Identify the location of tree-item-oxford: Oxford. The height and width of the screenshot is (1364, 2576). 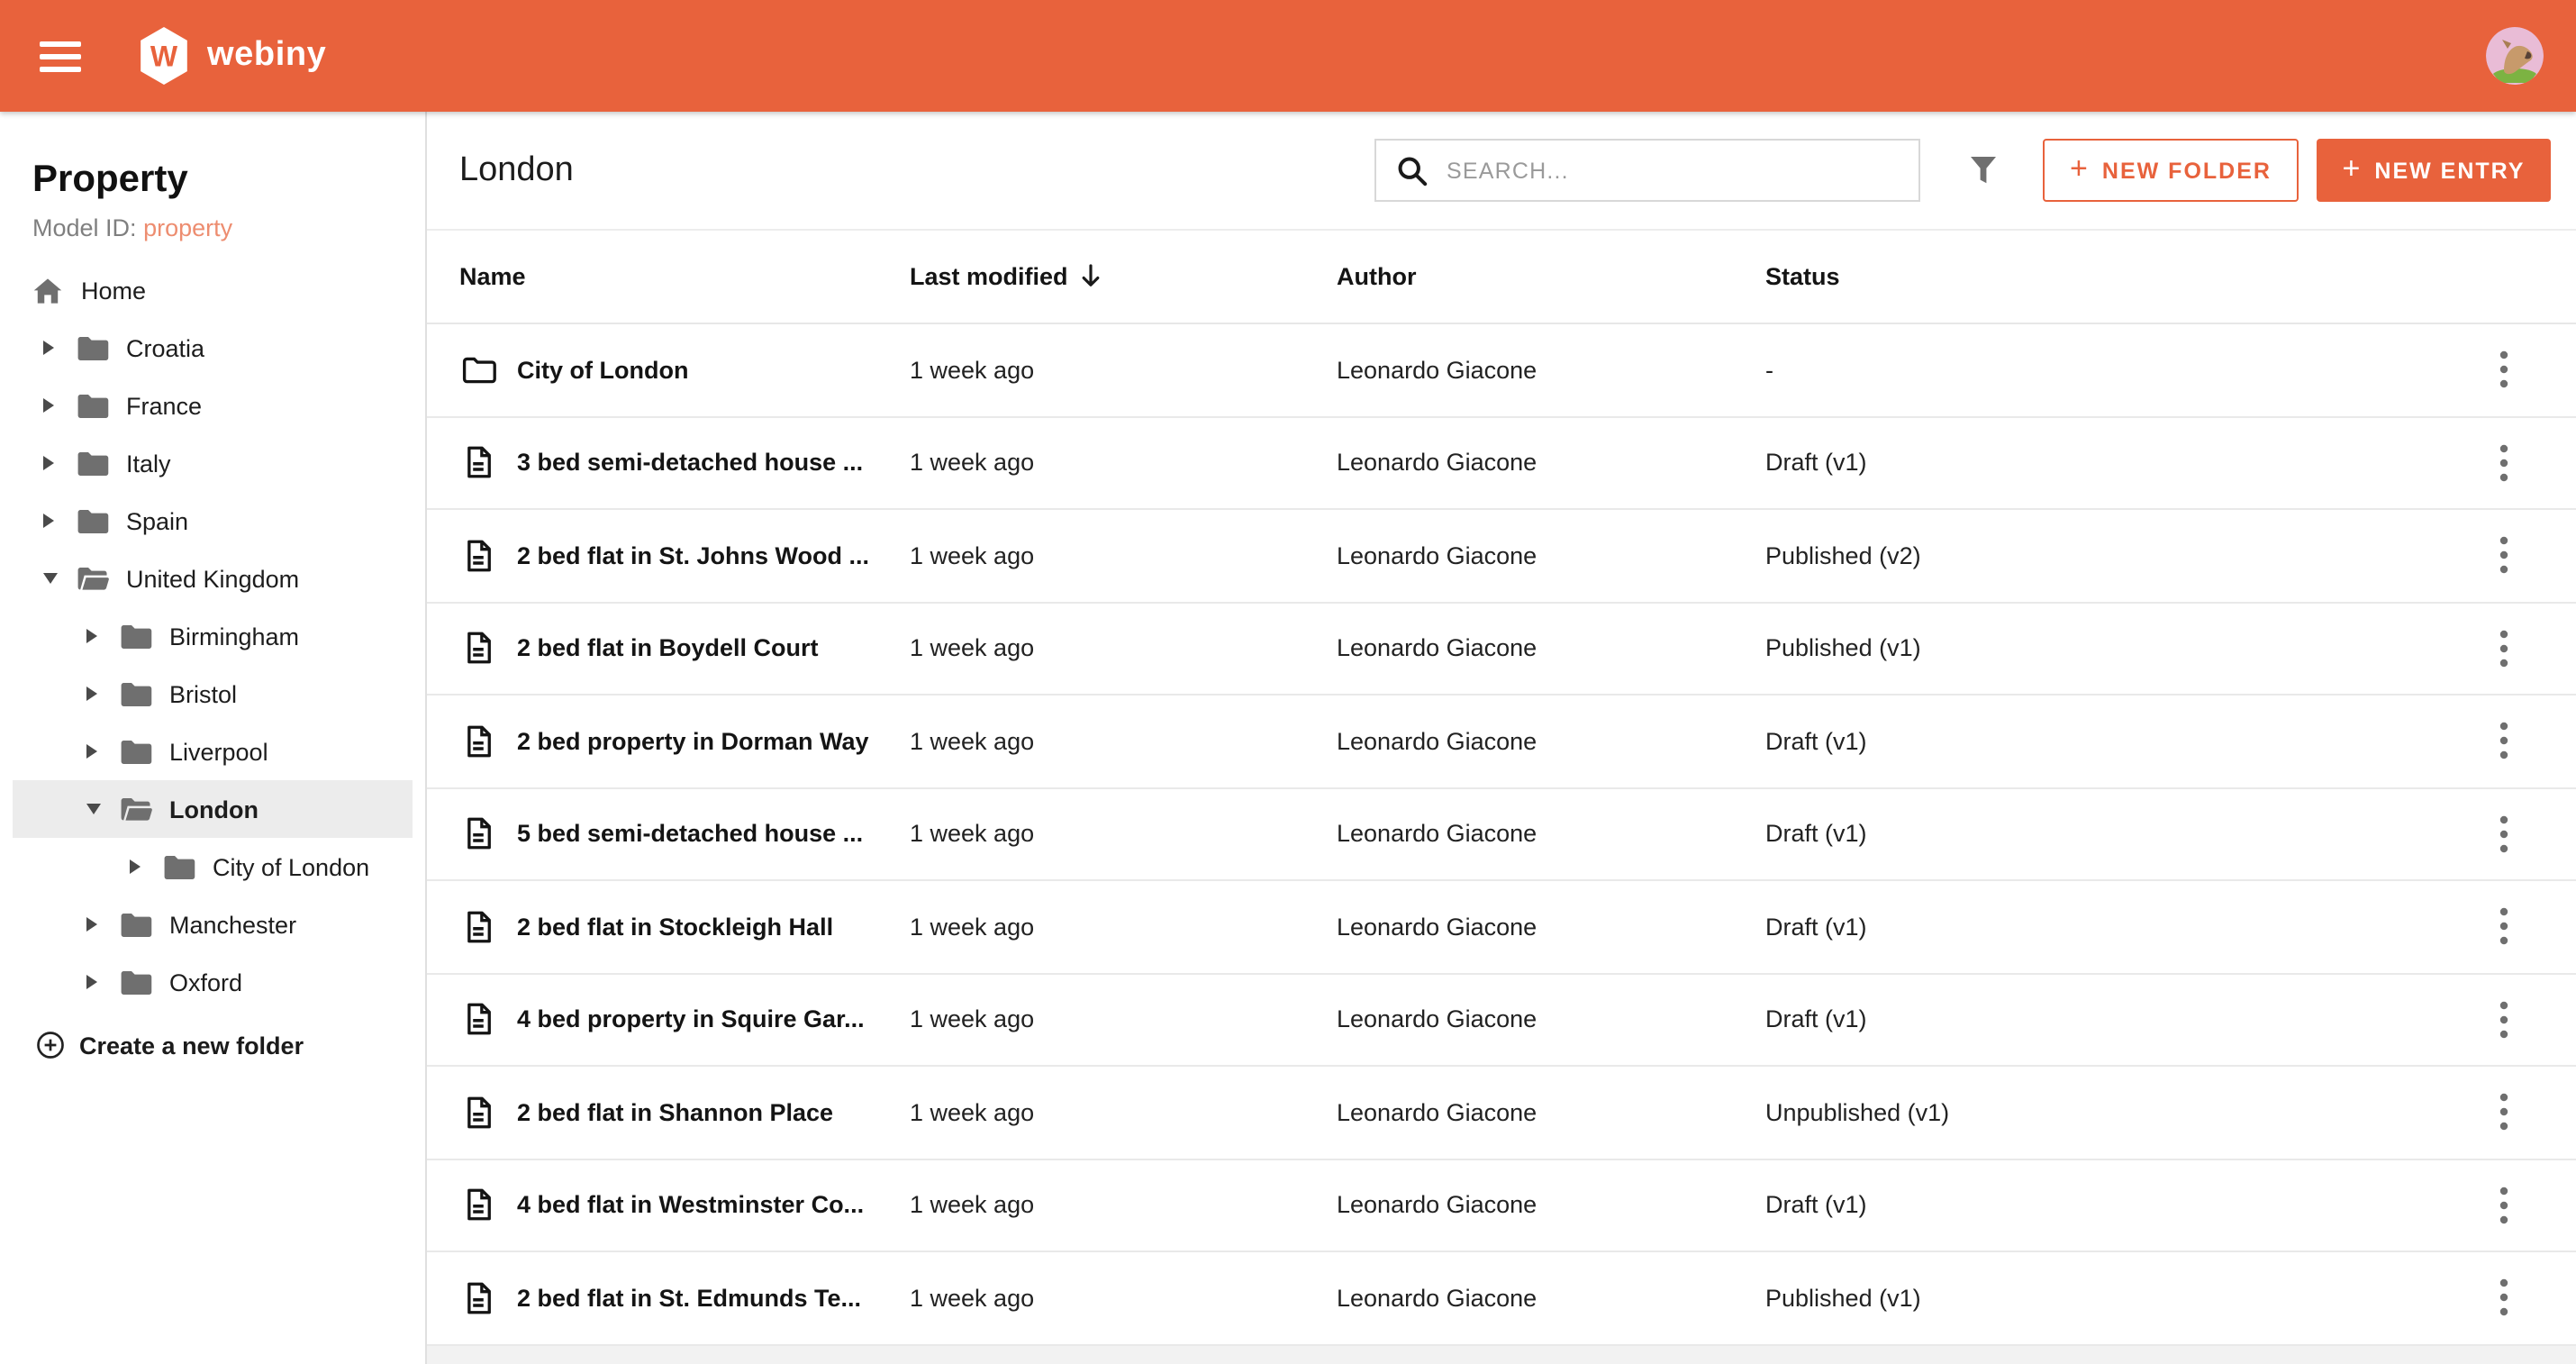
(213, 982).